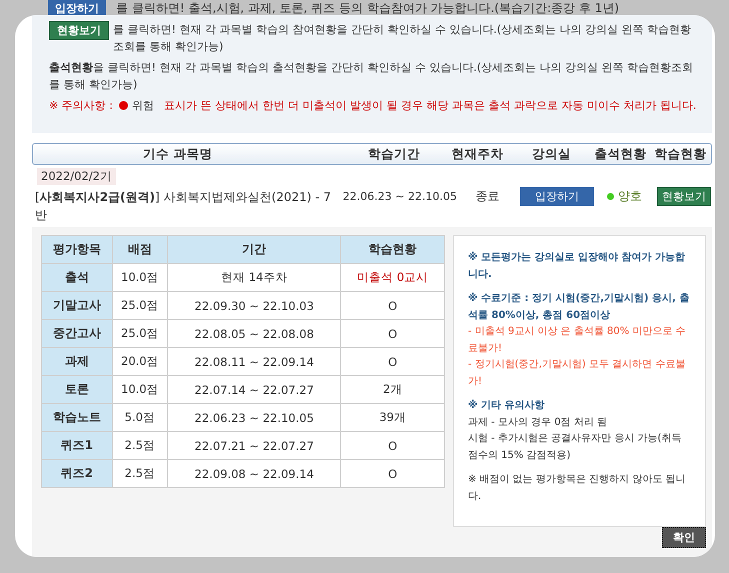  What do you see at coordinates (431, 106) in the screenshot?
I see `warning-text: 표시가 뜬 상태에서 한번 더 미출석이 발생이 될 경우 해당 과목은 출석 과락으로 자동 미이수 처리가 됩니다.` at bounding box center [431, 106].